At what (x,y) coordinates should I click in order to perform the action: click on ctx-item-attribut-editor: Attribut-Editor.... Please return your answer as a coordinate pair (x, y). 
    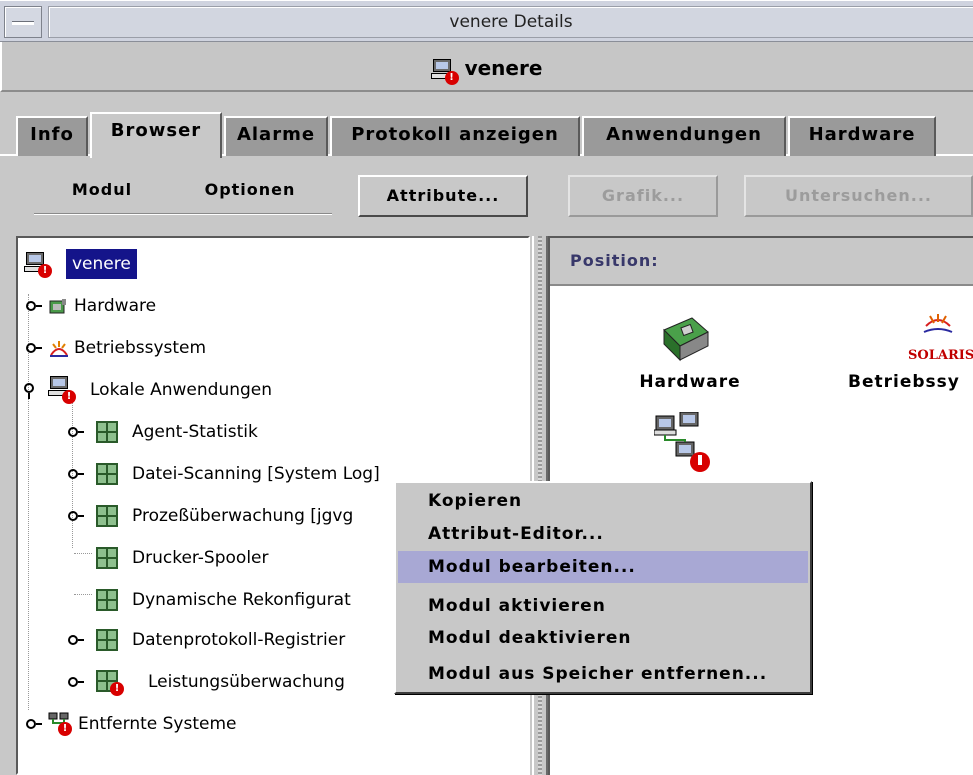
    Looking at the image, I should click on (603, 534).